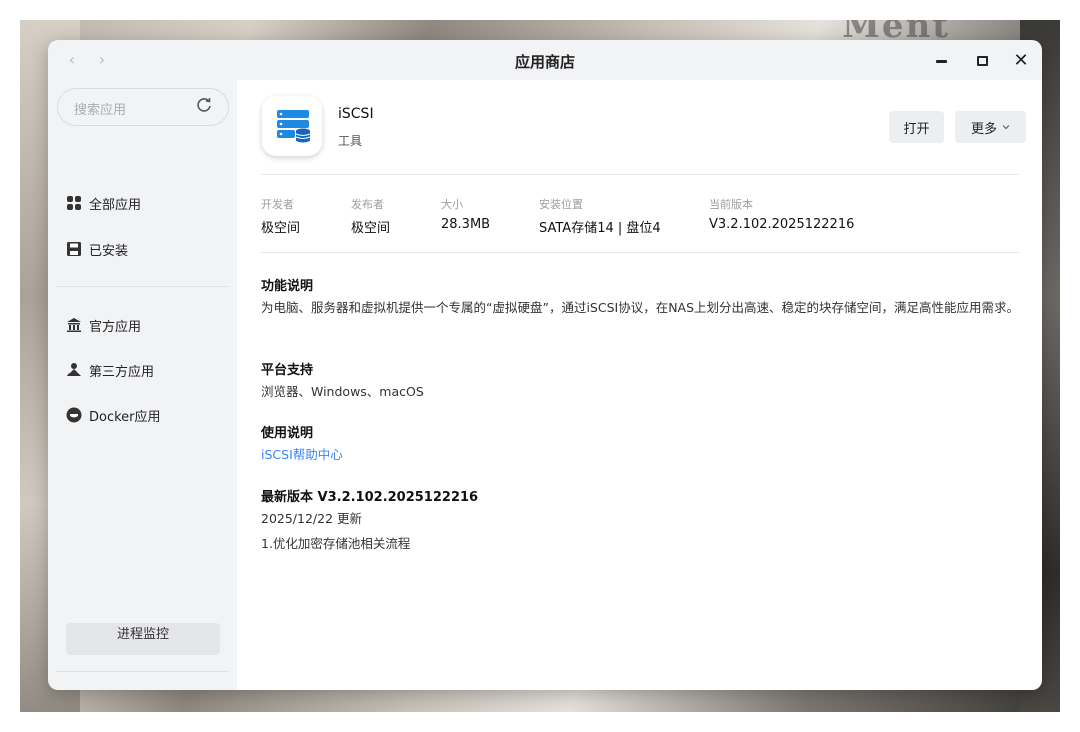 The height and width of the screenshot is (732, 1080). I want to click on title-bar: ‹ › 应用商店 ✕, so click(545, 60).